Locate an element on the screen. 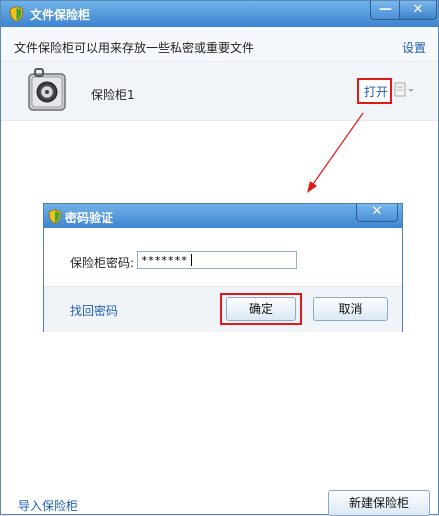 This screenshot has height=516, width=439. open-link: 打开 is located at coordinates (376, 91).